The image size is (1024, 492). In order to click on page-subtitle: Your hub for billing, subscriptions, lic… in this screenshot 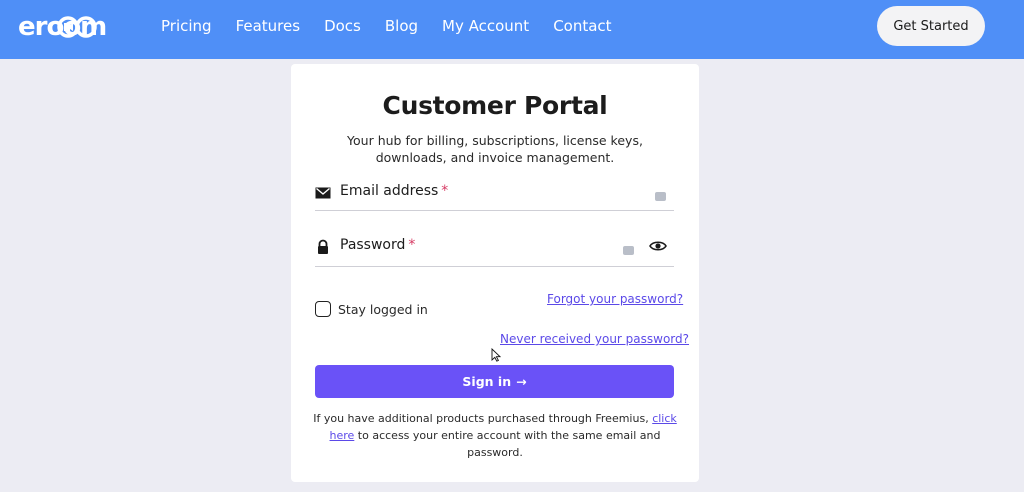, I will do `click(495, 149)`.